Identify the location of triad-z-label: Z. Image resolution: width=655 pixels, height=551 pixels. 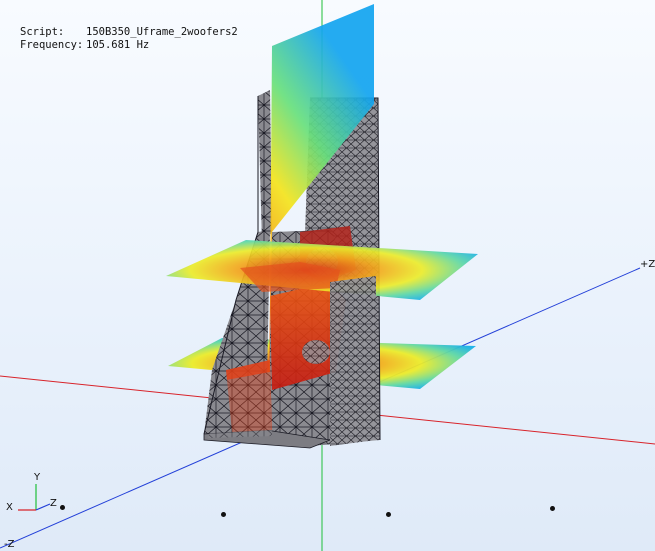
(53, 503).